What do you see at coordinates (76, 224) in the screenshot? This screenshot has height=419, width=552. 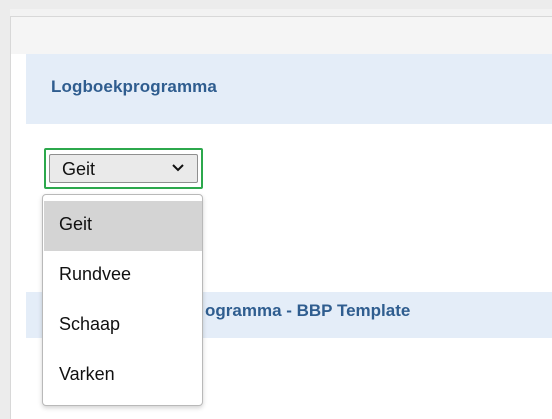 I see `option-label: Geit` at bounding box center [76, 224].